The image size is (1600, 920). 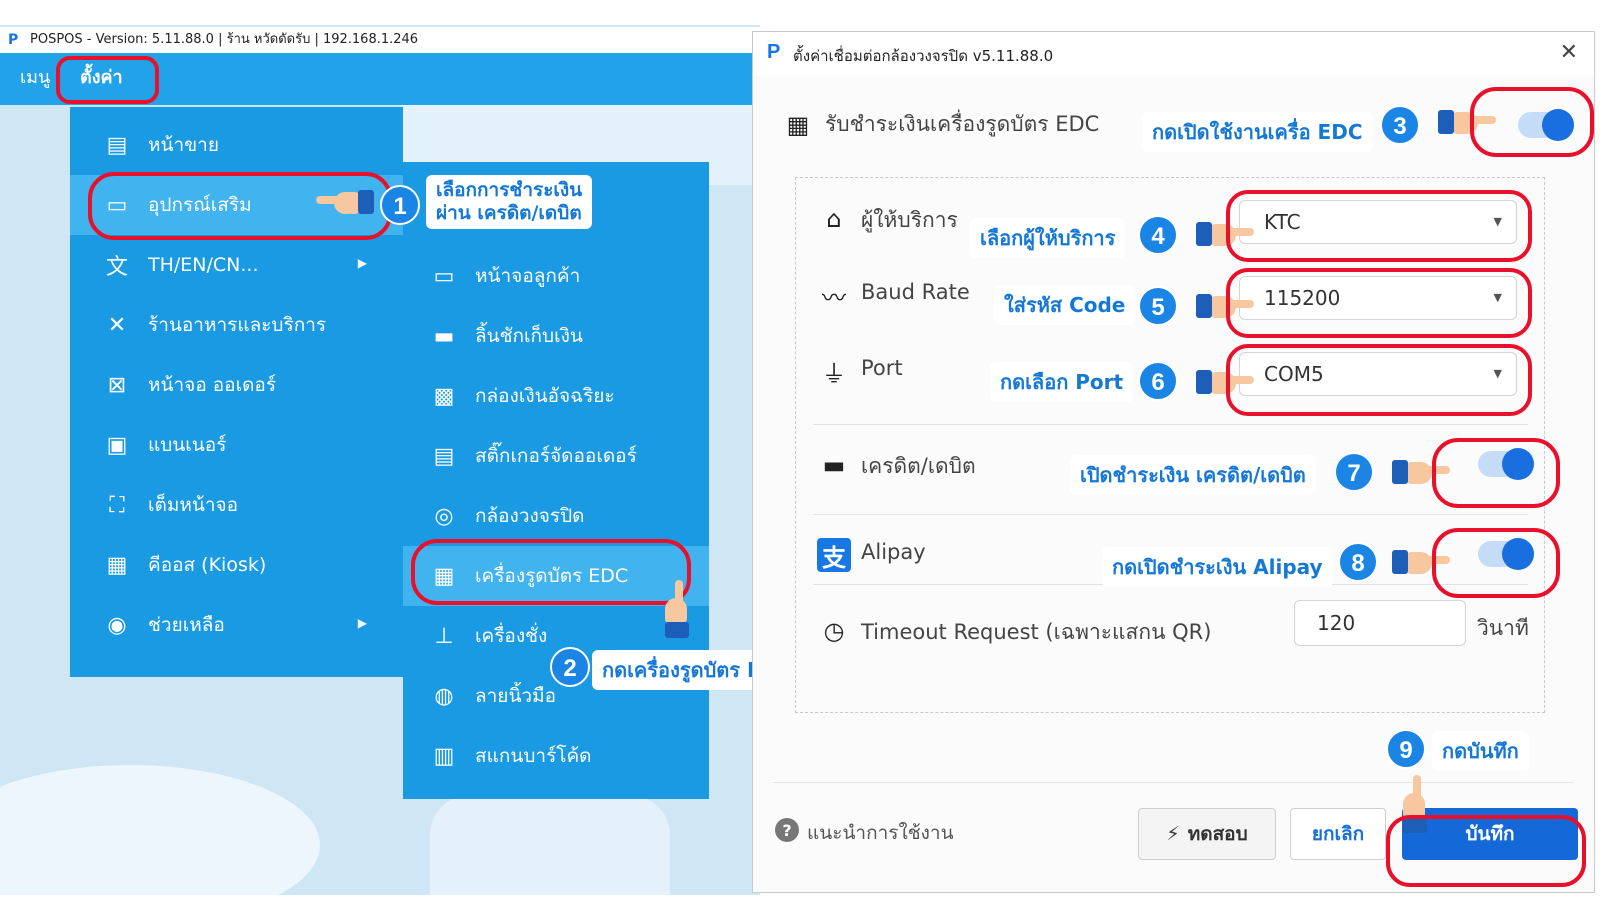 What do you see at coordinates (193, 505) in the screenshot?
I see `menu-item-label: เต็มหน้าจอ` at bounding box center [193, 505].